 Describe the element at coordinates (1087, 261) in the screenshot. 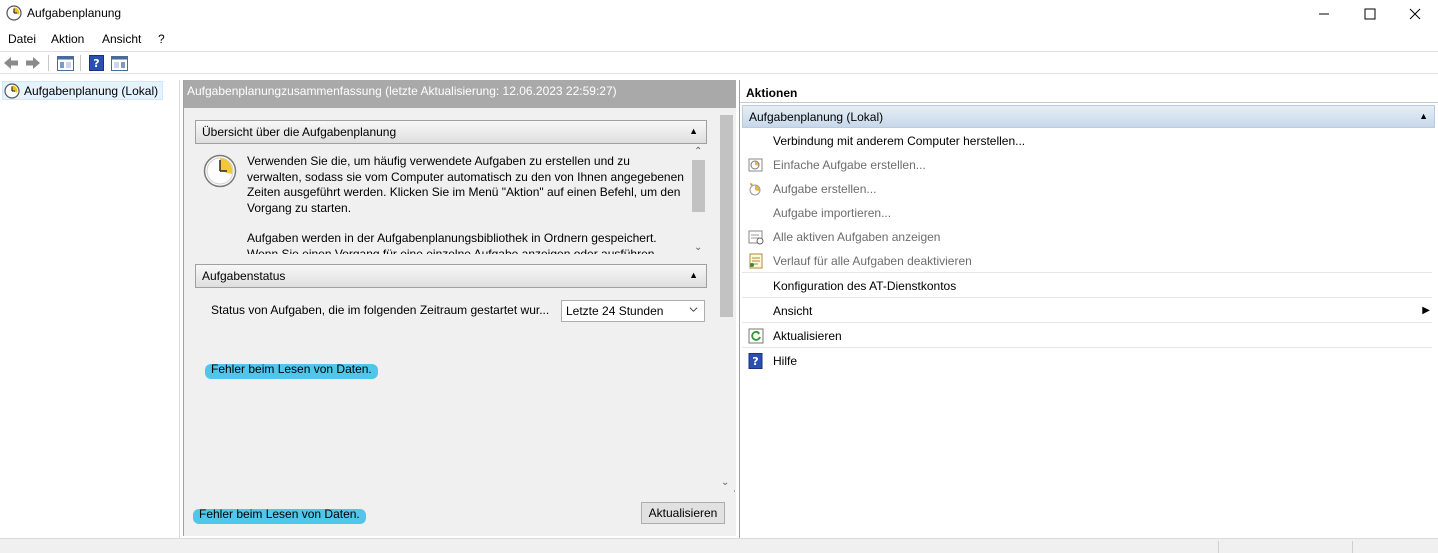

I see `action-disable-history: Verlauf für alle Aufgaben deaktivieren` at that location.